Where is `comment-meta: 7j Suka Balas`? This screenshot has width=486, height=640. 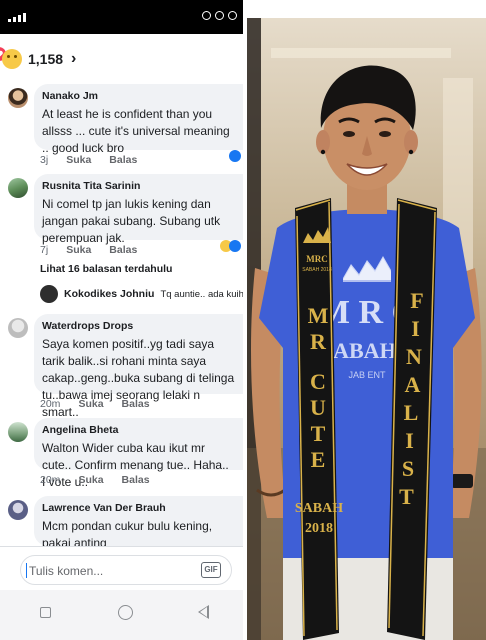
comment-meta: 7j Suka Balas is located at coordinates (88, 250).